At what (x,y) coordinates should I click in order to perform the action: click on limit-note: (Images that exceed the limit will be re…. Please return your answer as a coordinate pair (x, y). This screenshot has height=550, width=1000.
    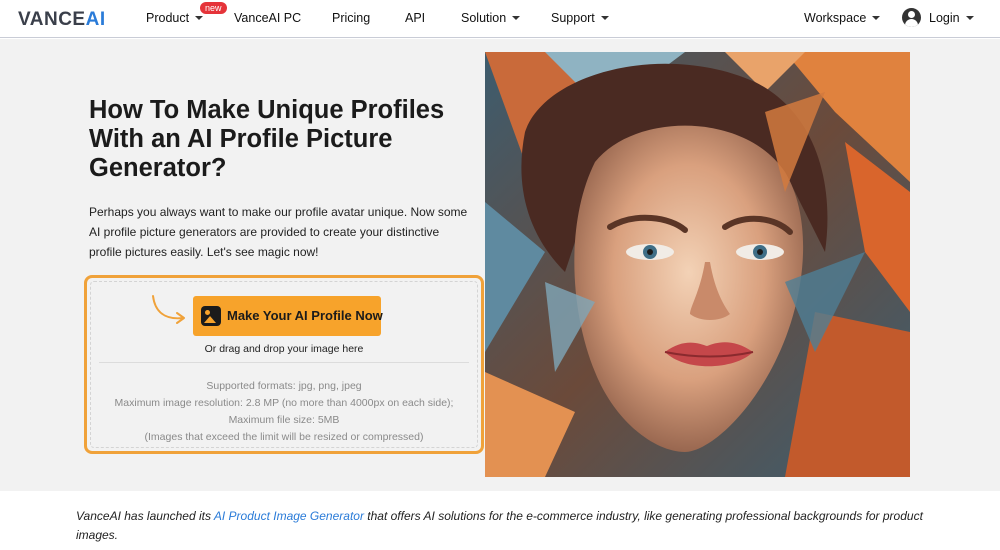
    Looking at the image, I should click on (284, 437).